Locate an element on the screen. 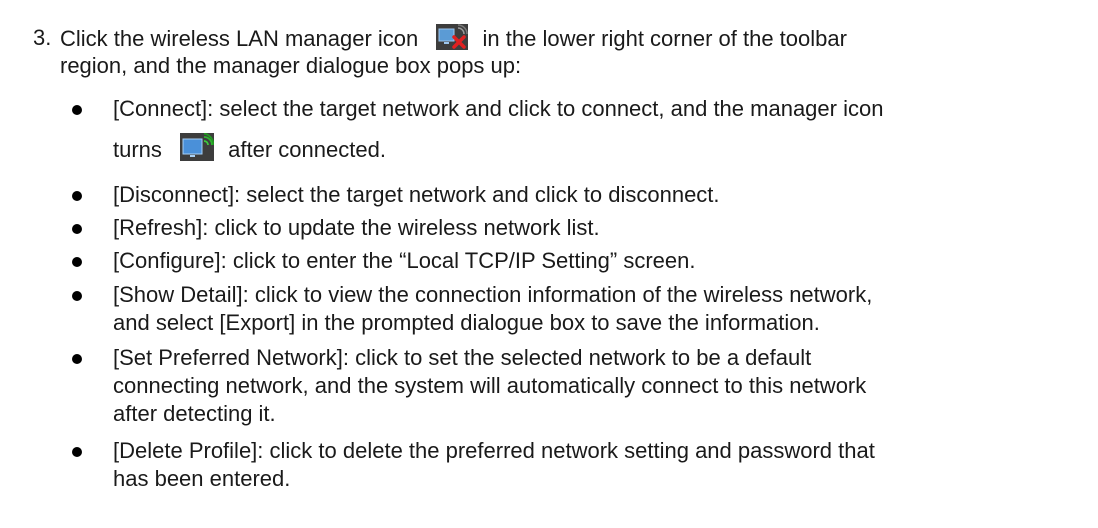 Image resolution: width=1098 pixels, height=528 pixels. list-item-line: after detecting it. is located at coordinates (194, 413).